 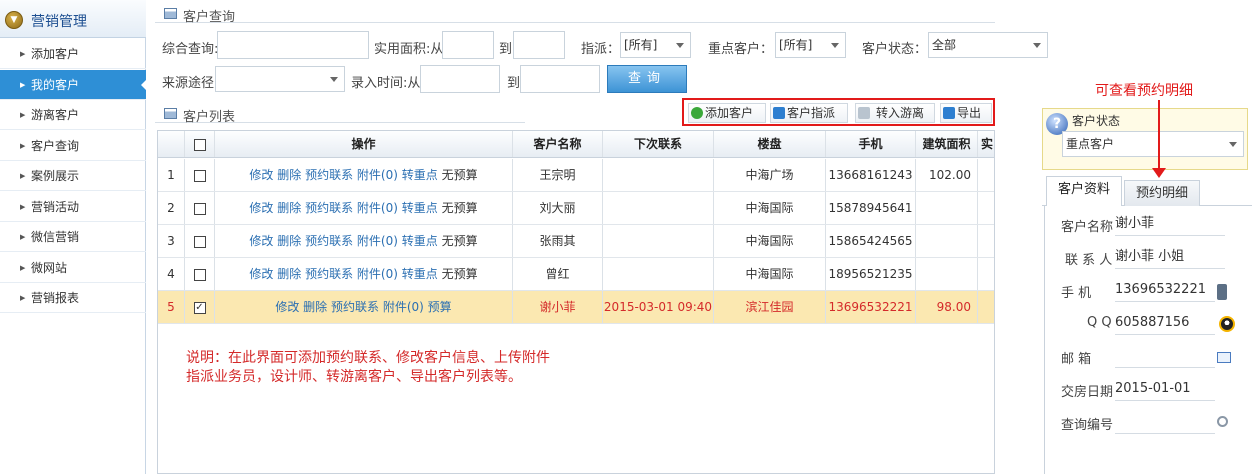 I want to click on row-budget-status: 无预算, so click(x=459, y=175).